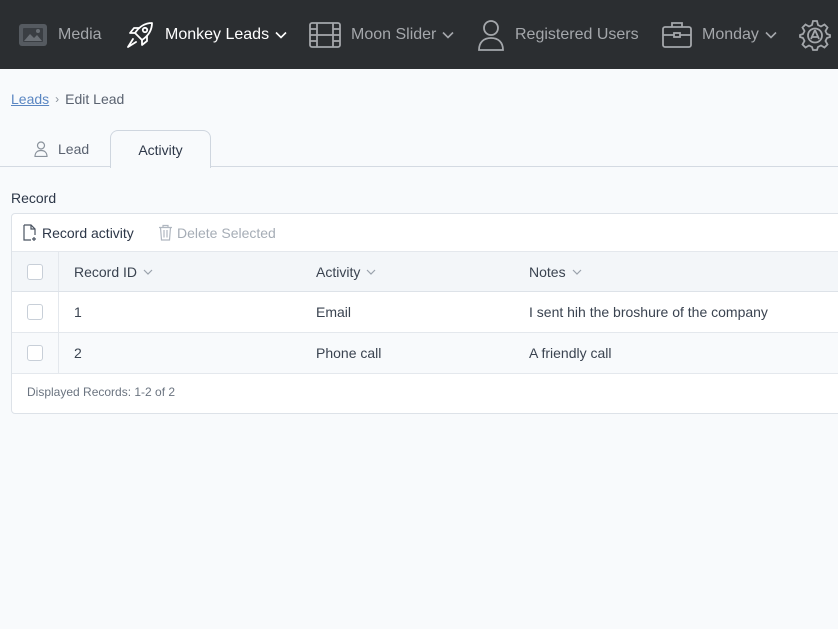  What do you see at coordinates (547, 271) in the screenshot?
I see `column-header-label: Notes` at bounding box center [547, 271].